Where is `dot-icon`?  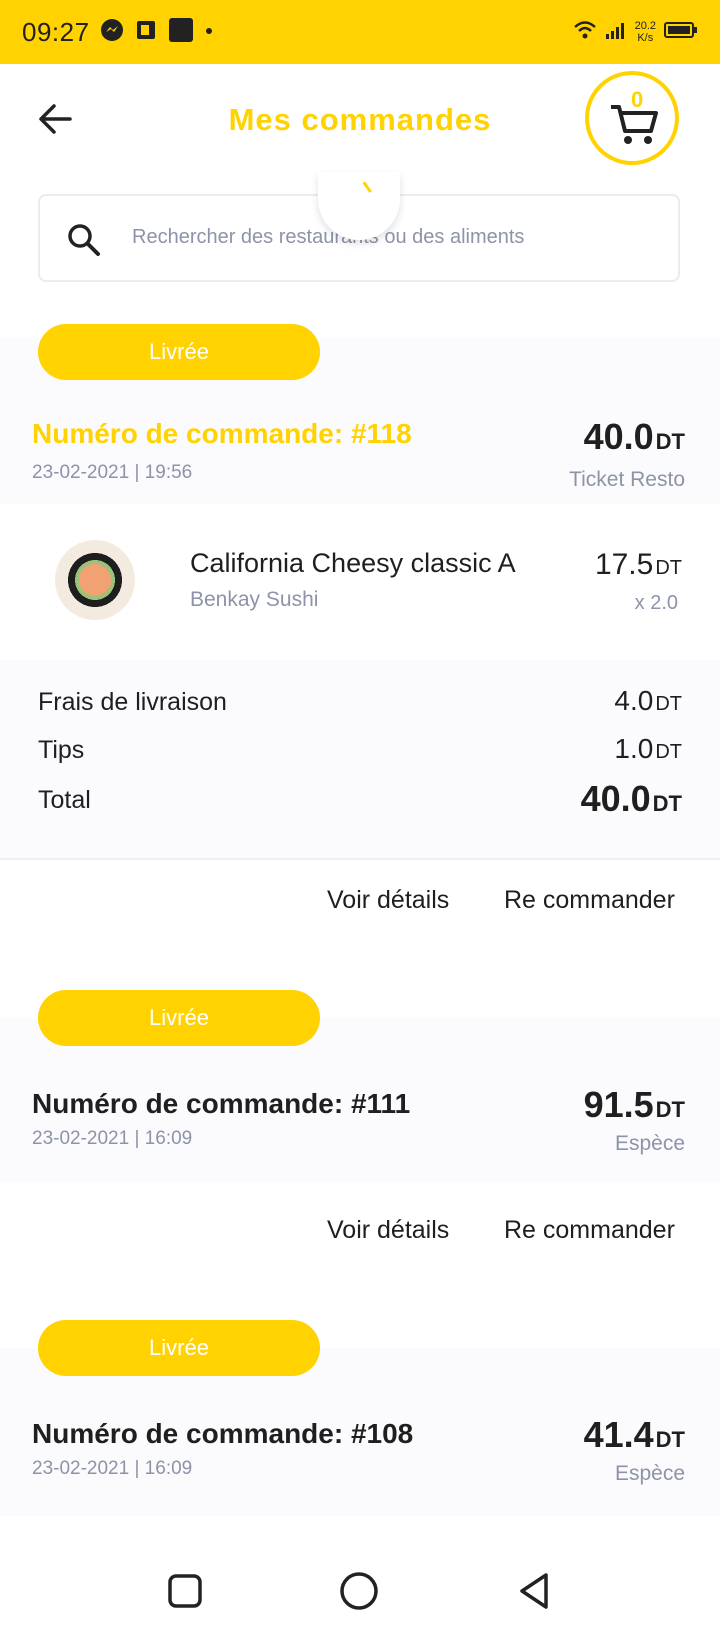
dot-icon is located at coordinates (209, 32).